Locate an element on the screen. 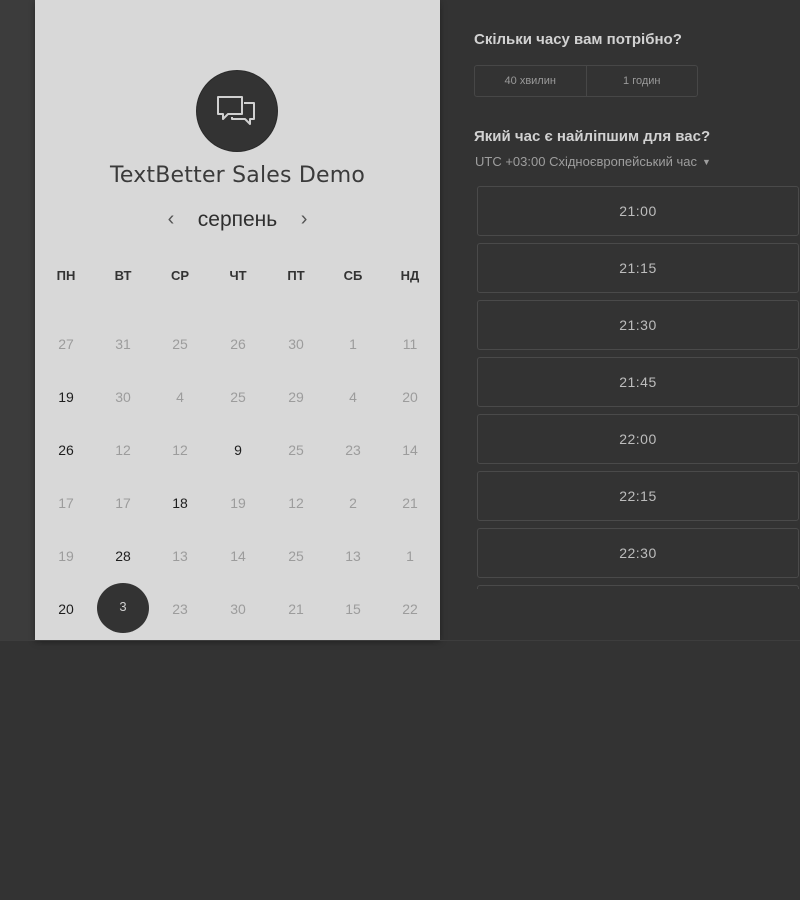 This screenshot has width=800, height=900. time-slot-button: 21:30 is located at coordinates (638, 325).